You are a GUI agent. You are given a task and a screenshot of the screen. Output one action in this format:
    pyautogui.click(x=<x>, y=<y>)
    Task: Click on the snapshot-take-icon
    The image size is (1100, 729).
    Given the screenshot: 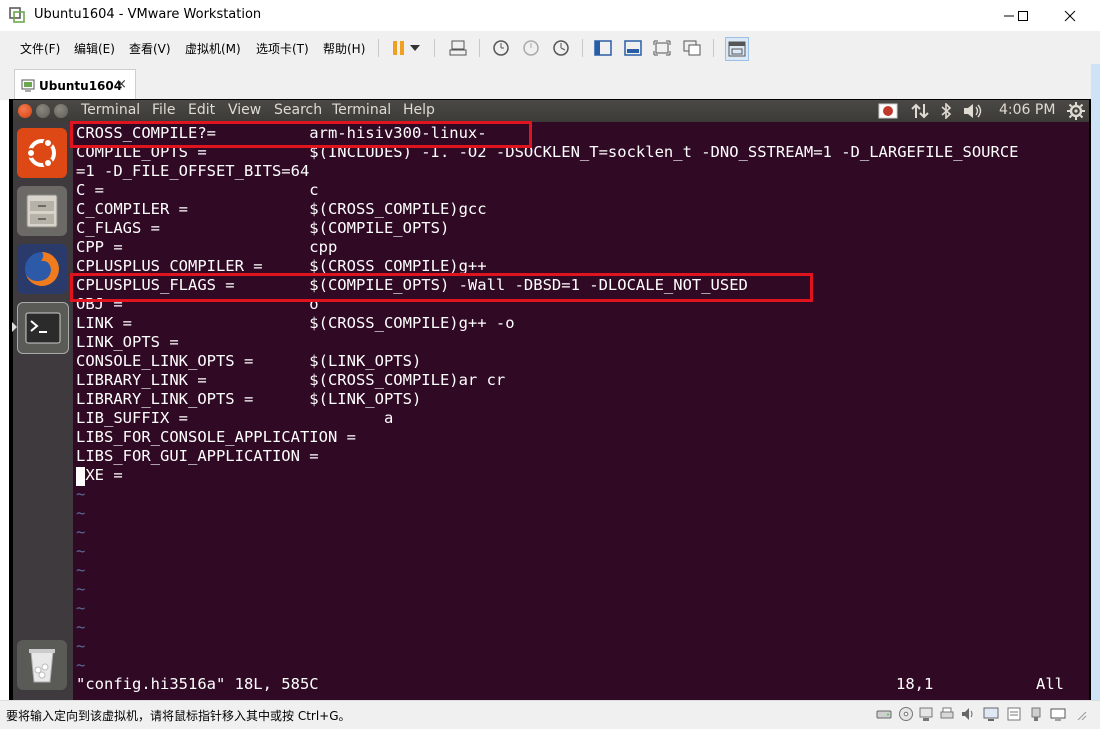 What is the action you would take?
    pyautogui.click(x=501, y=48)
    